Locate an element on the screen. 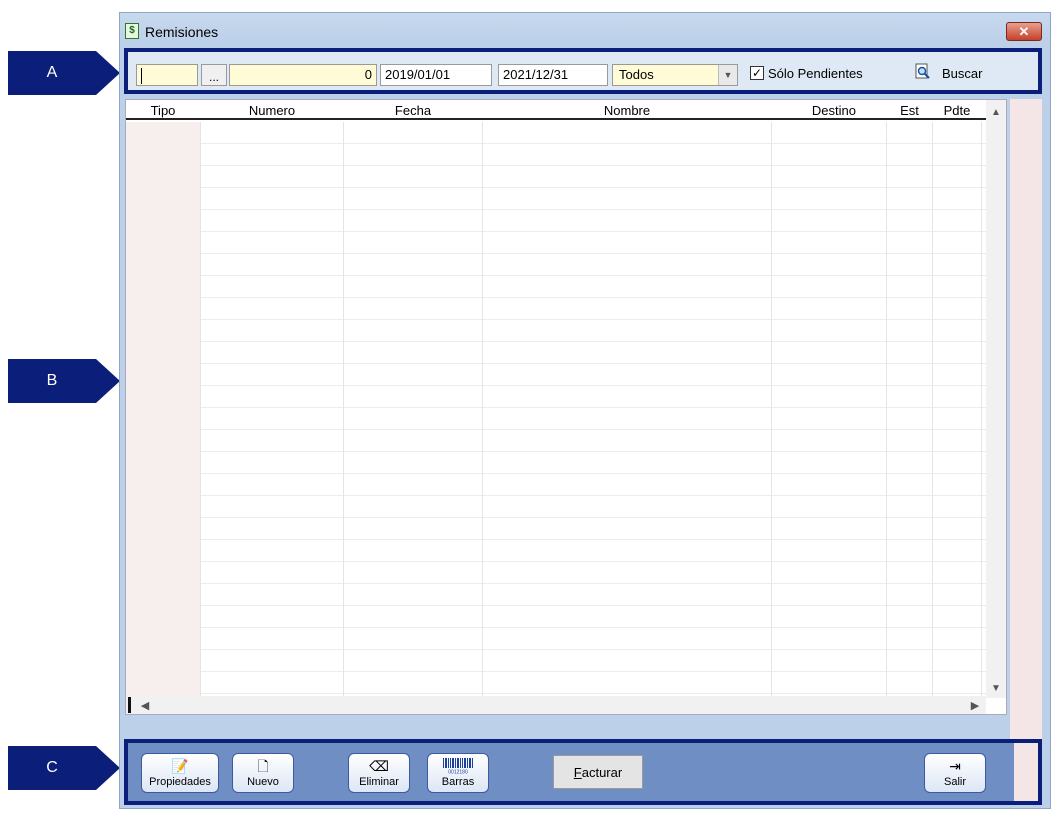 Image resolution: width=1060 pixels, height=823 pixels. facturar-hotkey: F is located at coordinates (577, 772).